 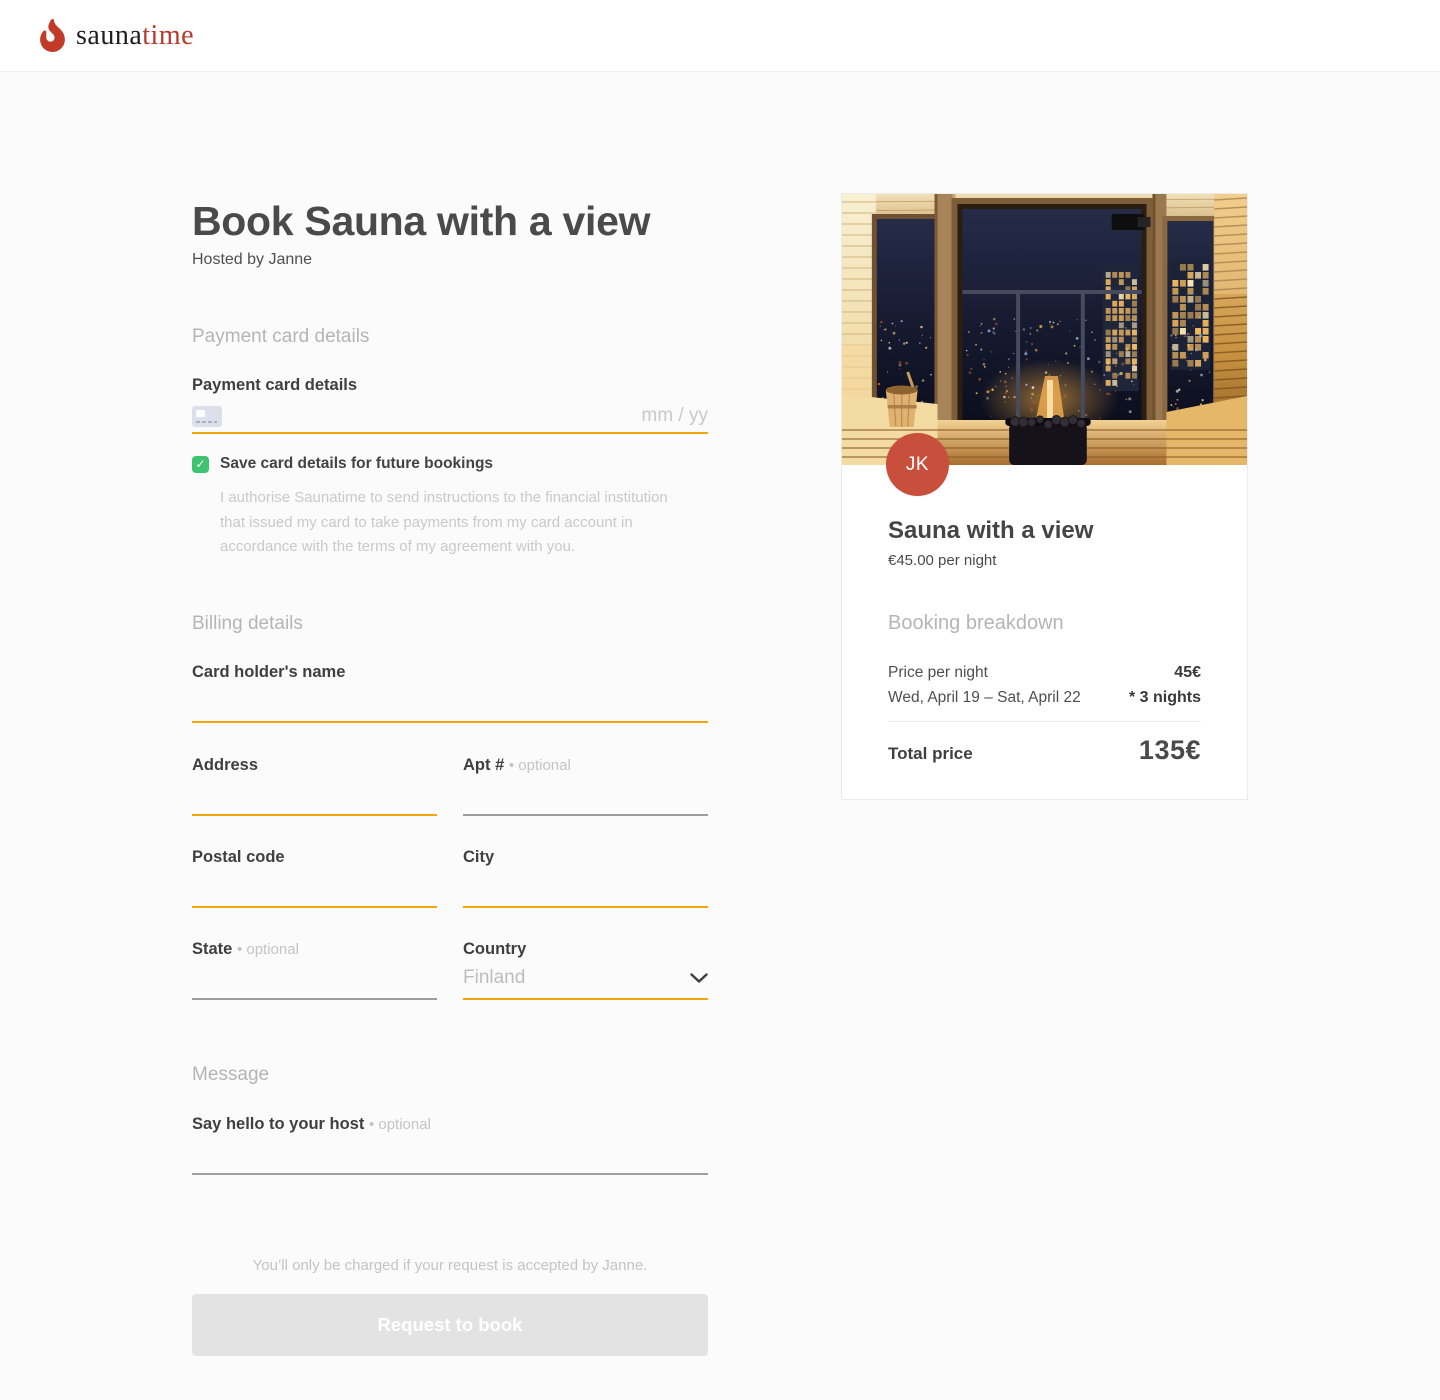 What do you see at coordinates (669, 416) in the screenshot?
I see `card-expiry-input` at bounding box center [669, 416].